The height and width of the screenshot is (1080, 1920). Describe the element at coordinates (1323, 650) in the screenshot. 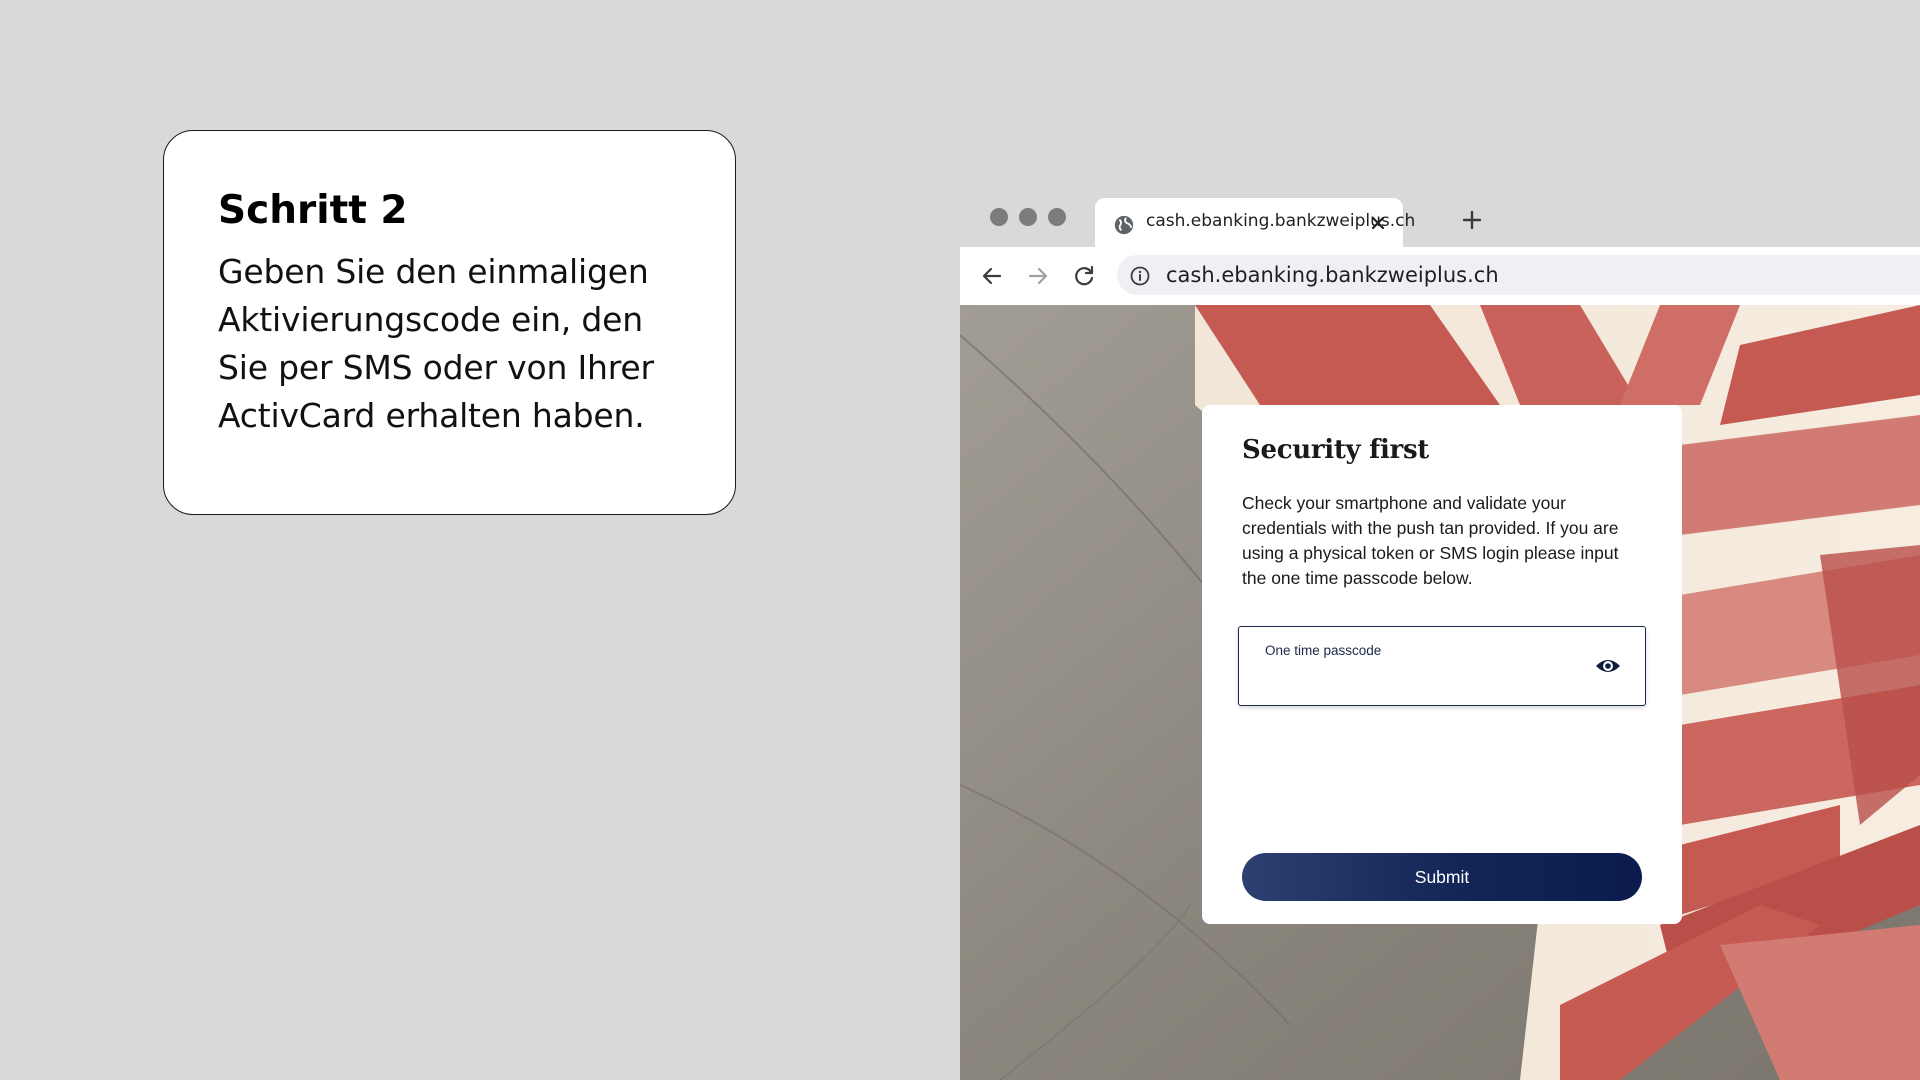

I see `passcode-label: One time passcode` at that location.